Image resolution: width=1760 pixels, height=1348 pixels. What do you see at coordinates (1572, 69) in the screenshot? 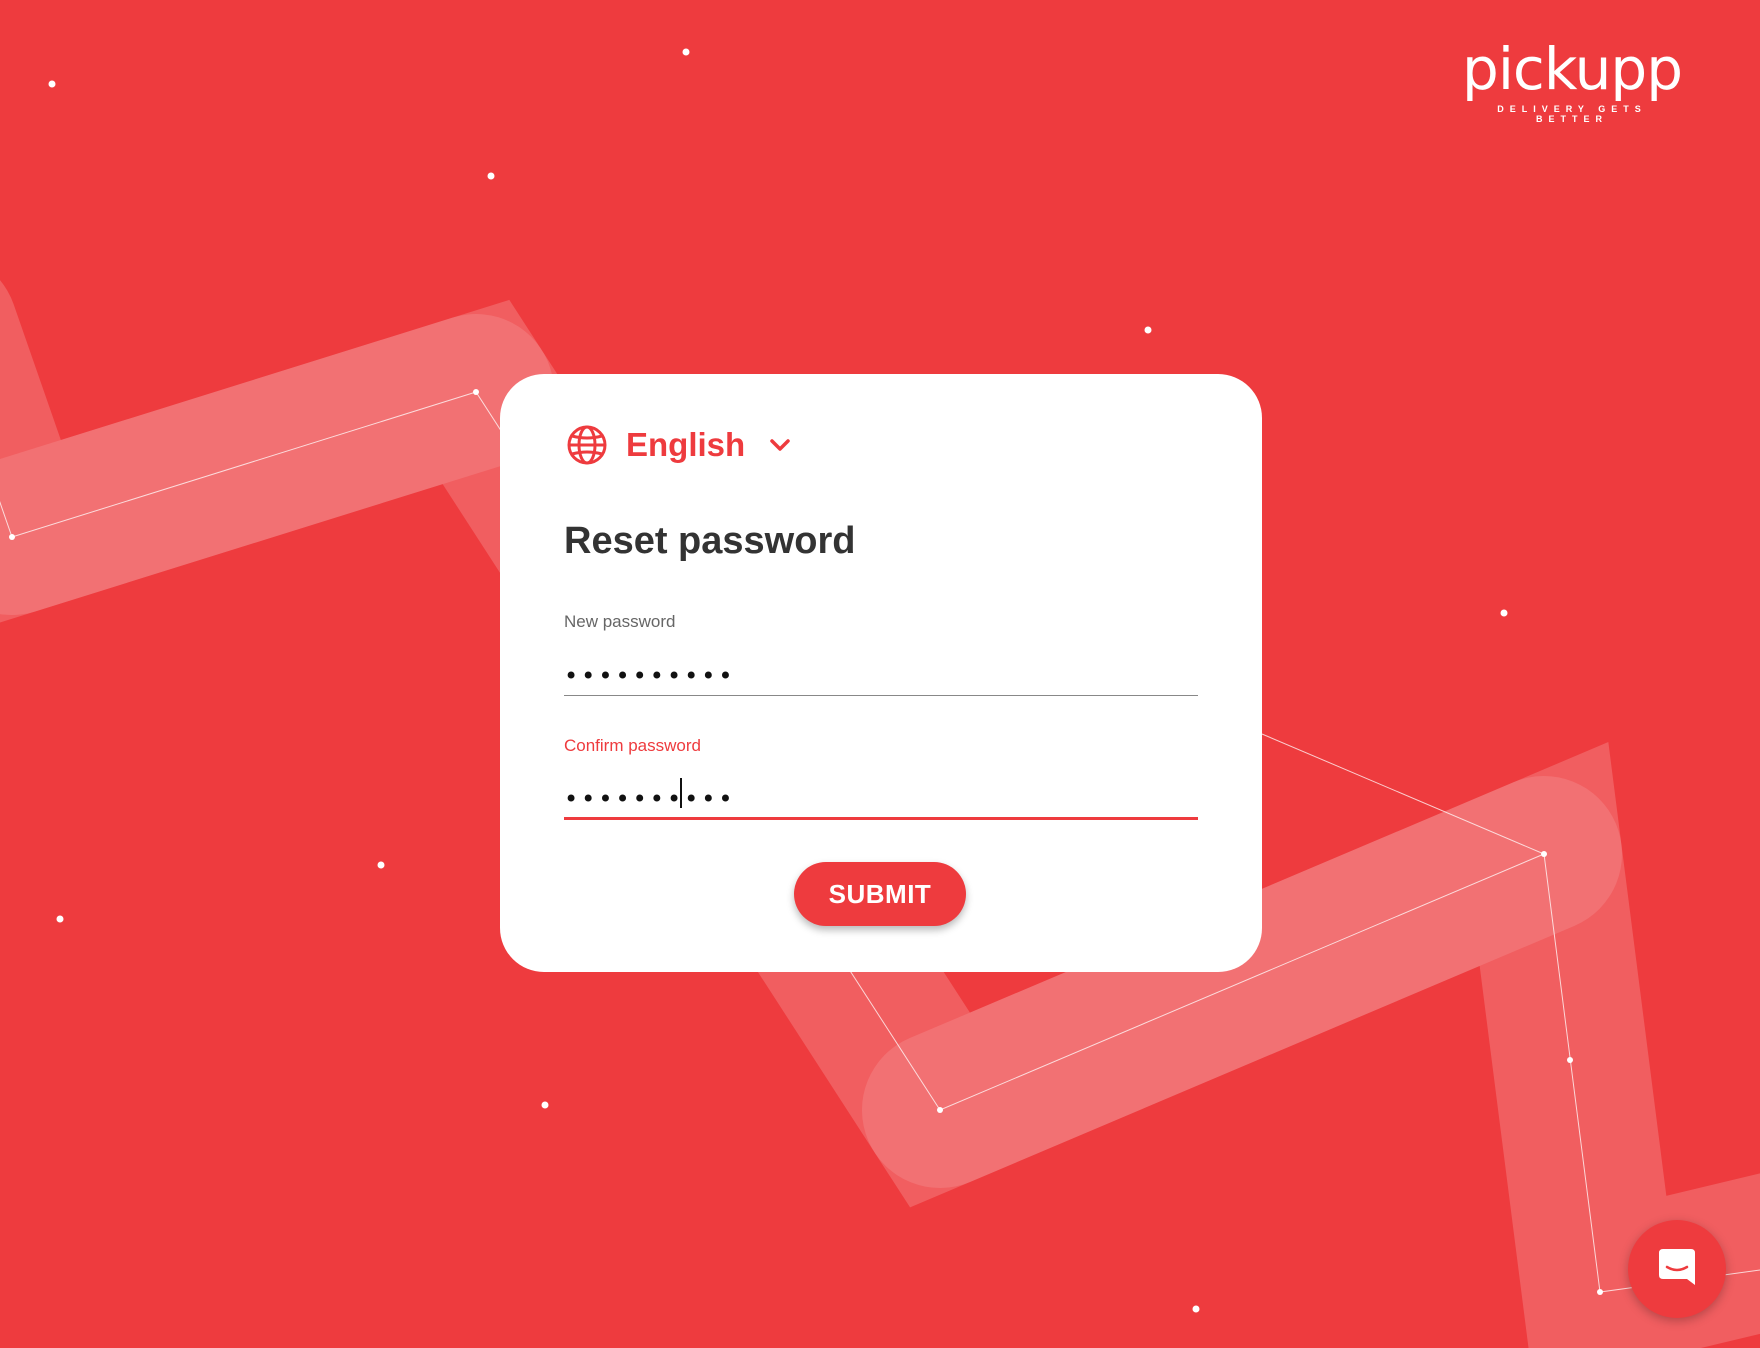
I see `logo-wordmark: pickupp` at bounding box center [1572, 69].